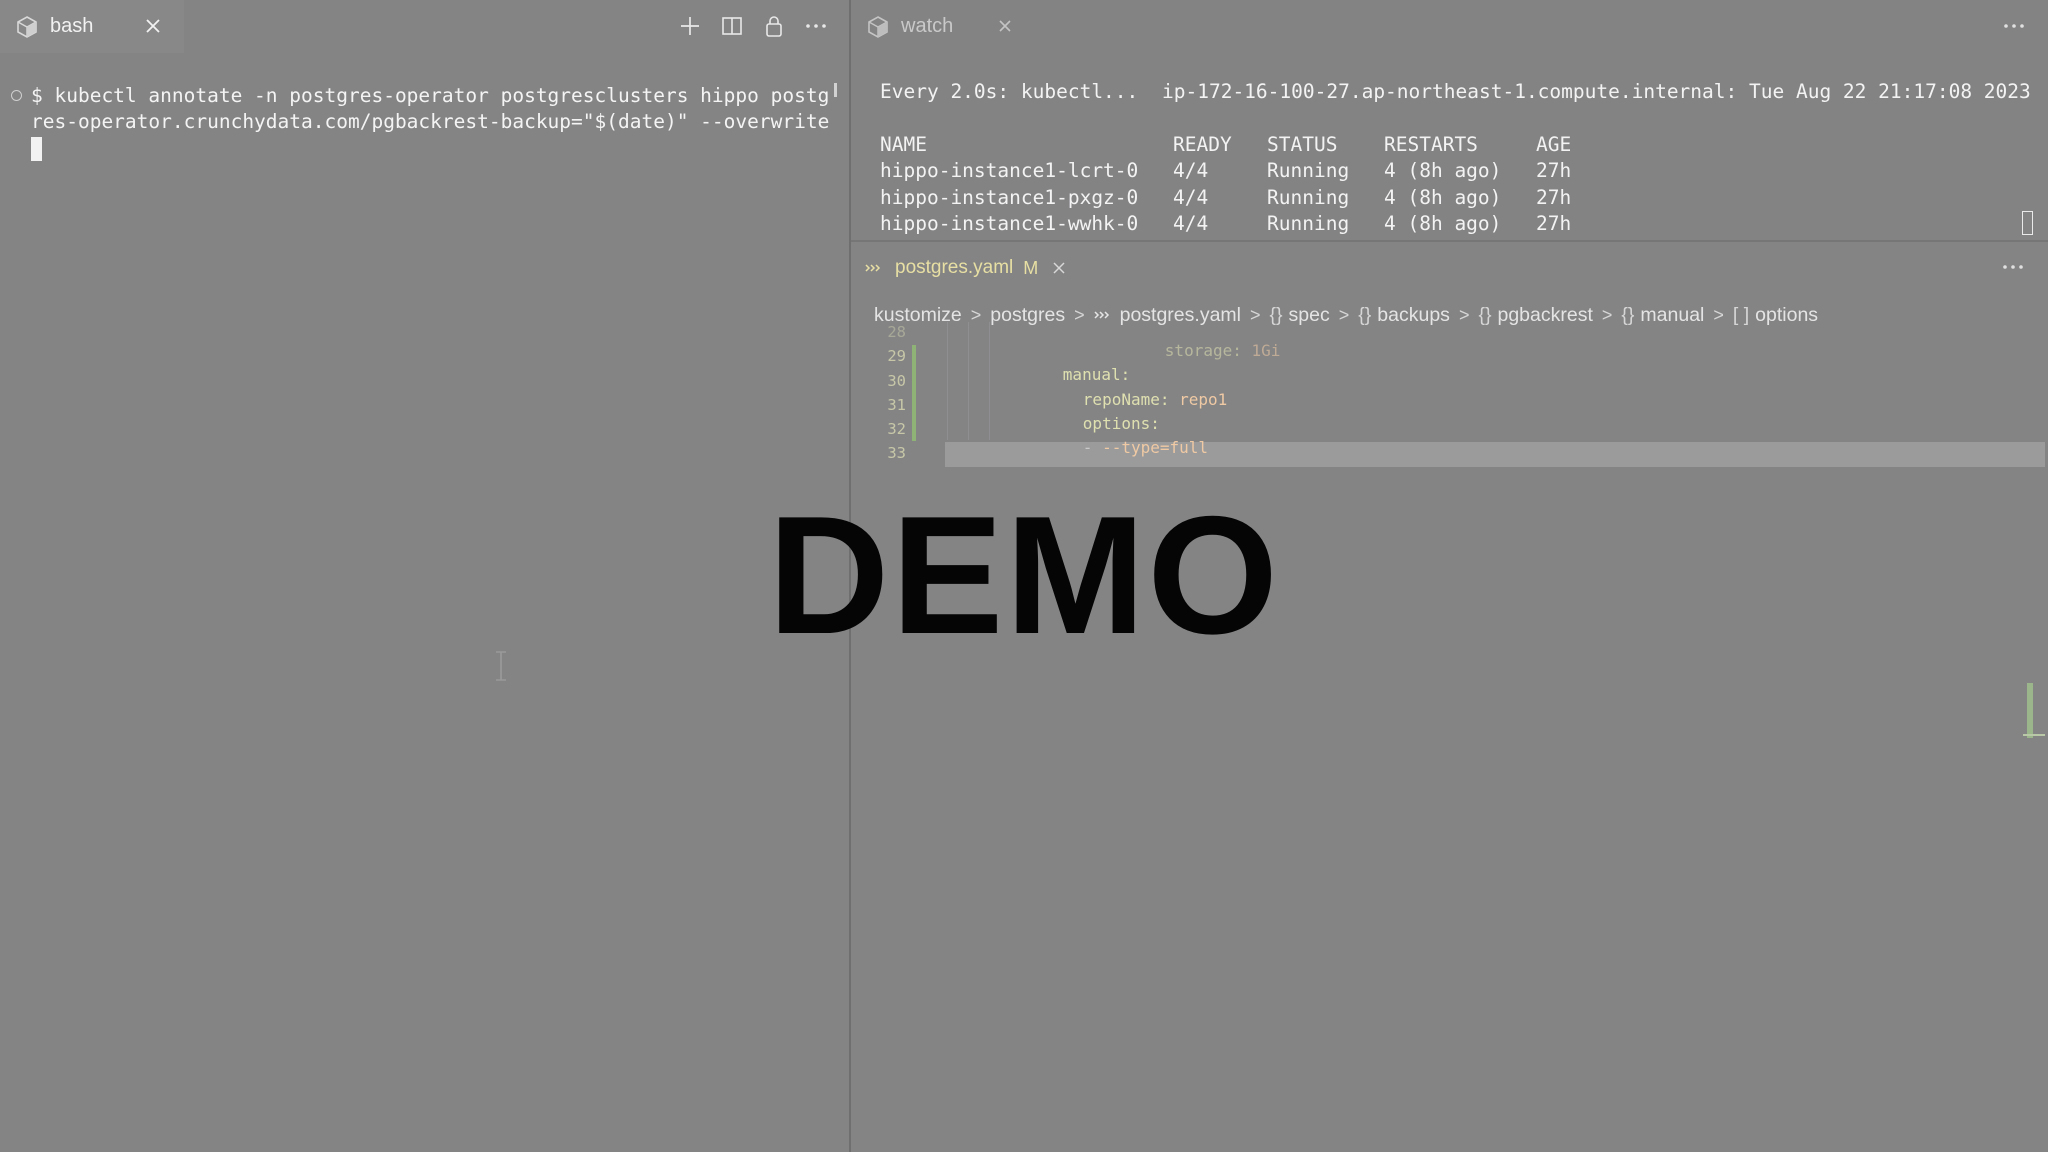 This screenshot has height=1152, width=2048. I want to click on breadcrumb-item: backups, so click(1413, 315).